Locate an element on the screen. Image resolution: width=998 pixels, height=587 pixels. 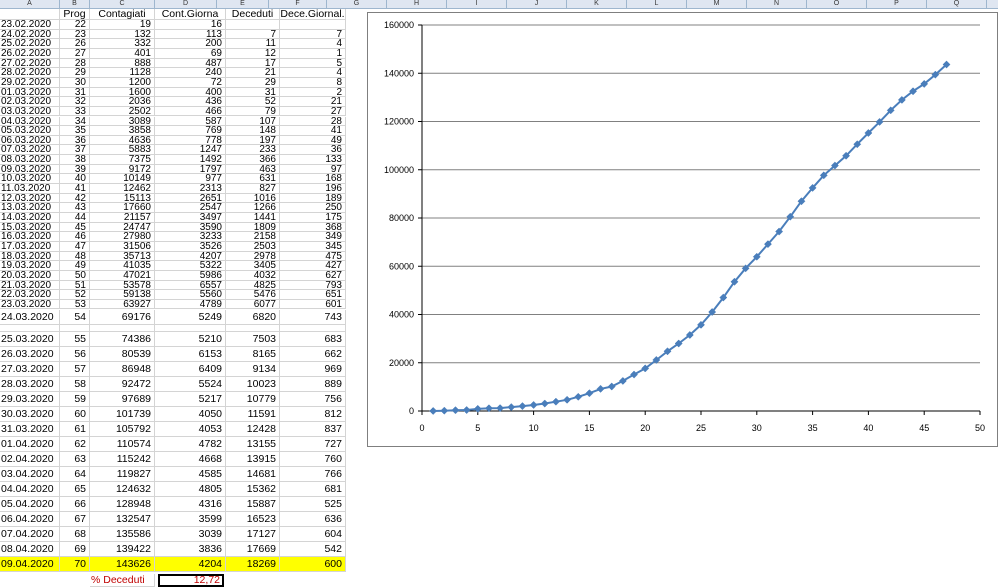
cell-dg: 189 is located at coordinates (313, 198).